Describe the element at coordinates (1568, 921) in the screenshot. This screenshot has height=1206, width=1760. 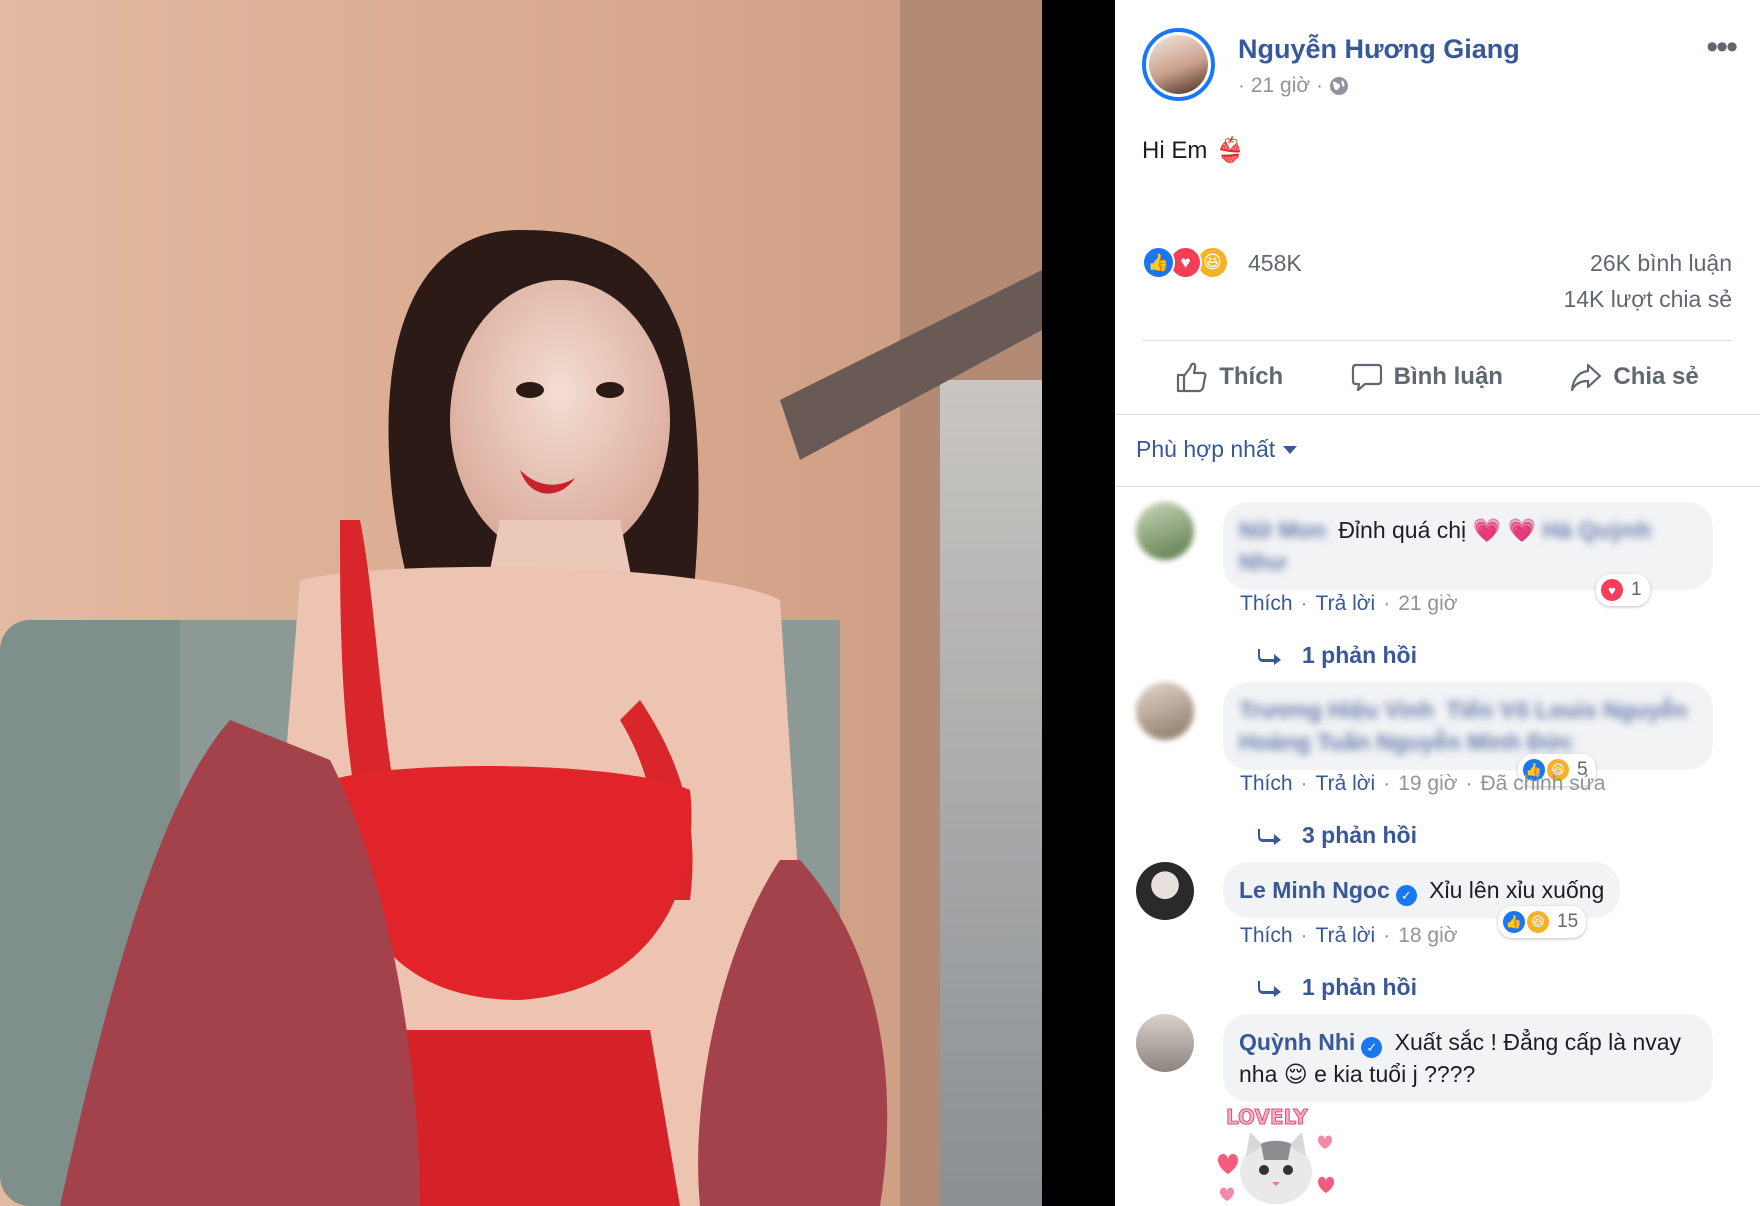
I see `comment-reaction-count: 15` at that location.